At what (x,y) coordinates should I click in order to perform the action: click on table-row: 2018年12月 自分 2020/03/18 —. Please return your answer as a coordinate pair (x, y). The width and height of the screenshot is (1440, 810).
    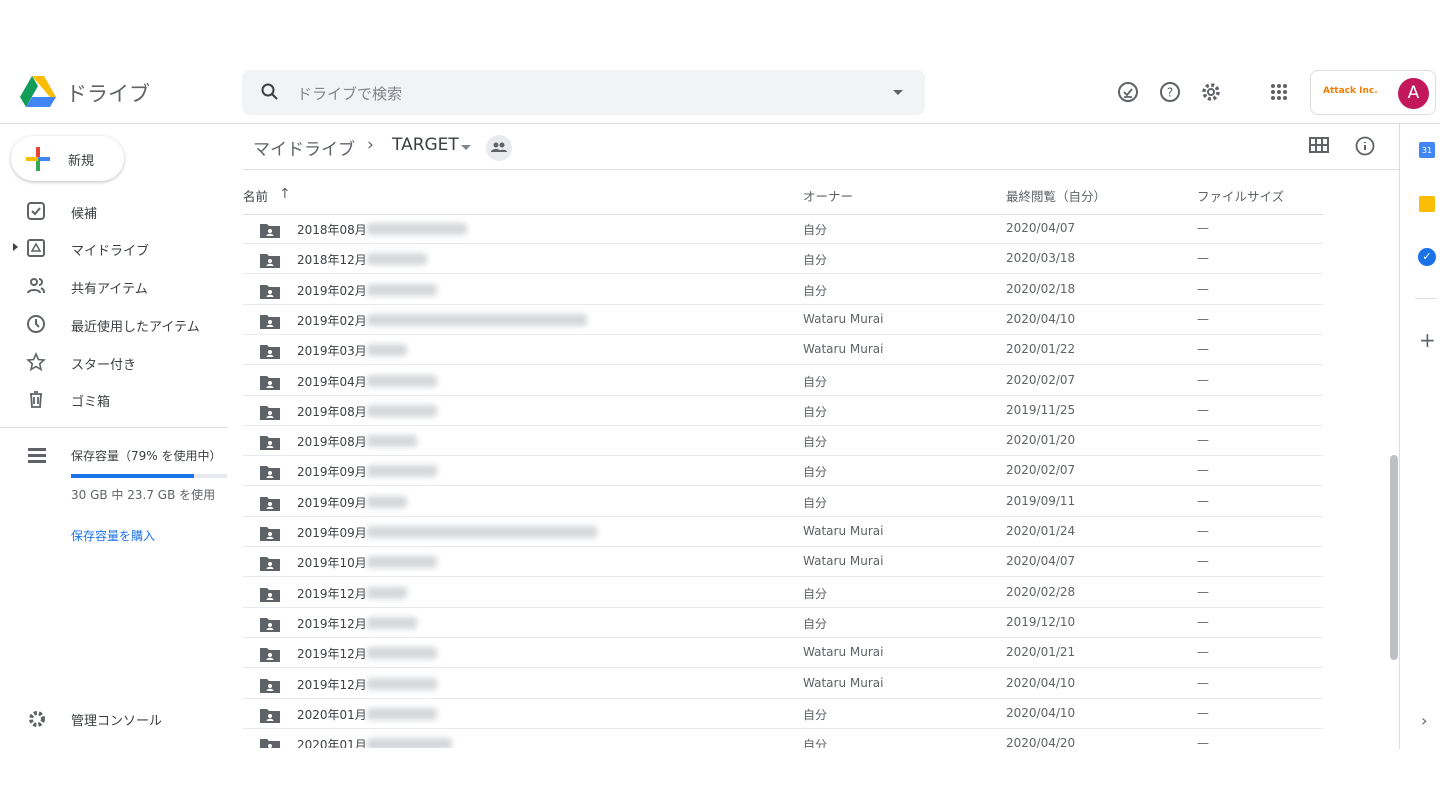
    Looking at the image, I should click on (783, 259).